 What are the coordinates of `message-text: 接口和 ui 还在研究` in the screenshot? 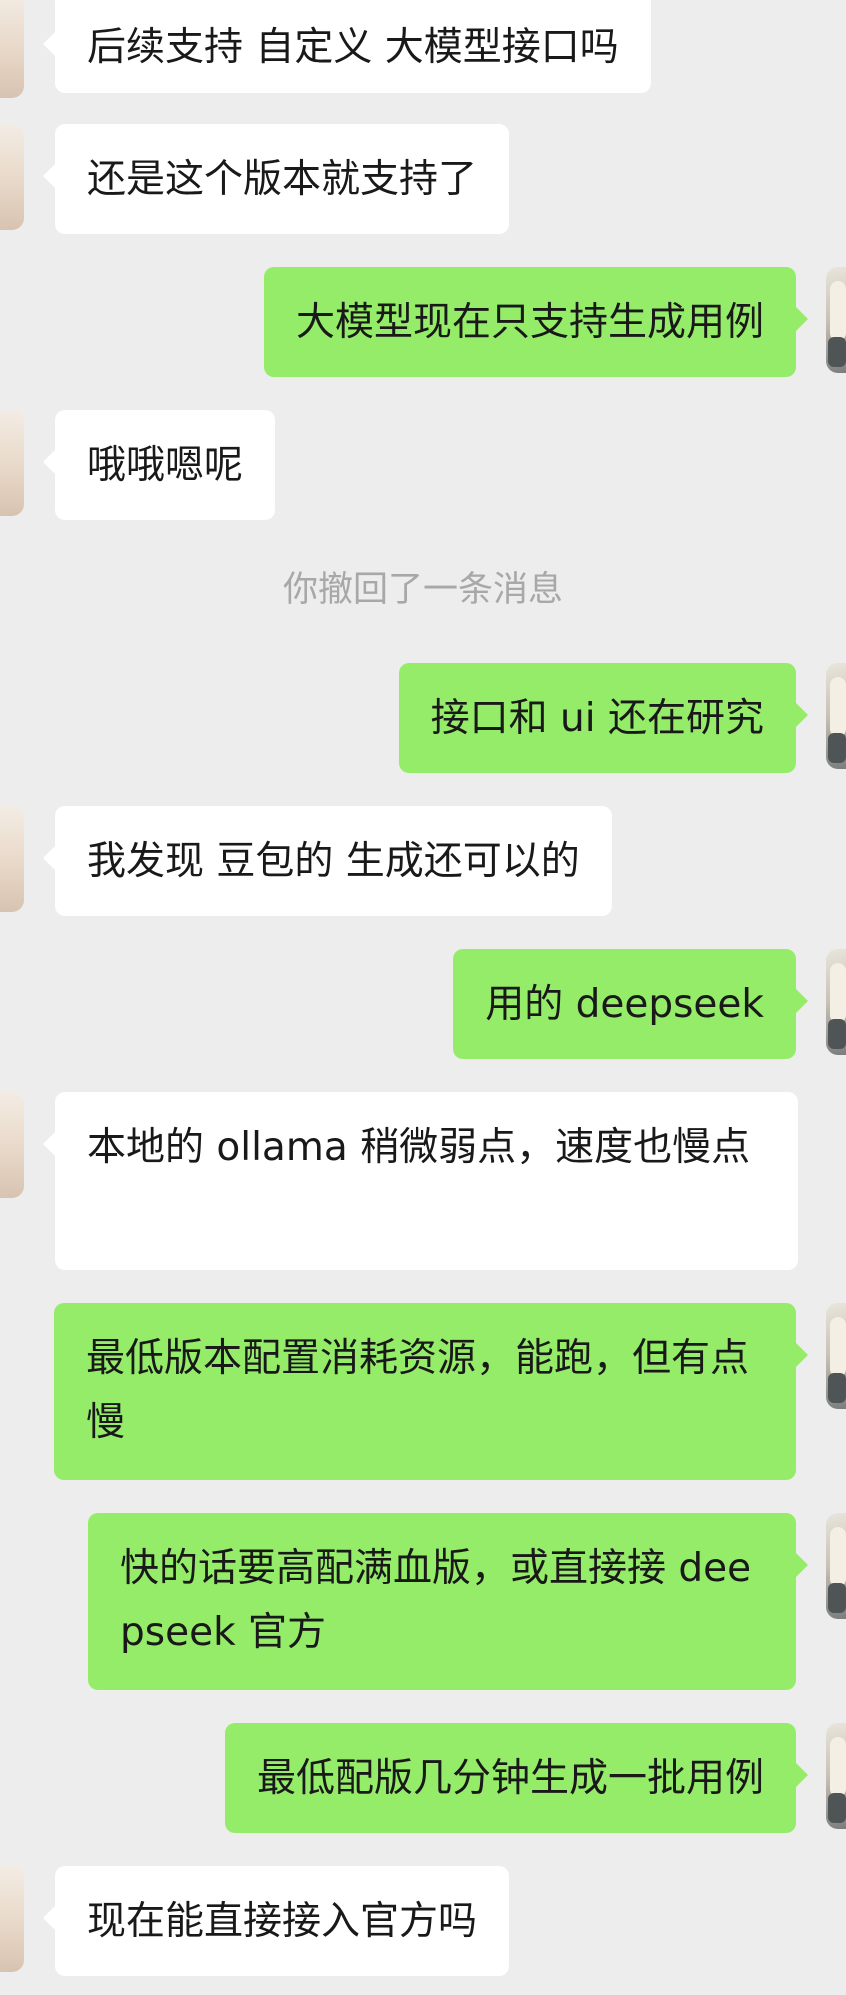 It's located at (597, 718).